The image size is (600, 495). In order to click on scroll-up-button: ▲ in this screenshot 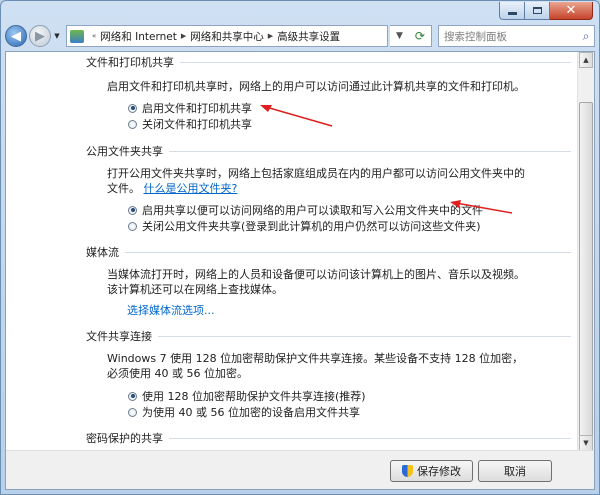, I will do `click(586, 60)`.